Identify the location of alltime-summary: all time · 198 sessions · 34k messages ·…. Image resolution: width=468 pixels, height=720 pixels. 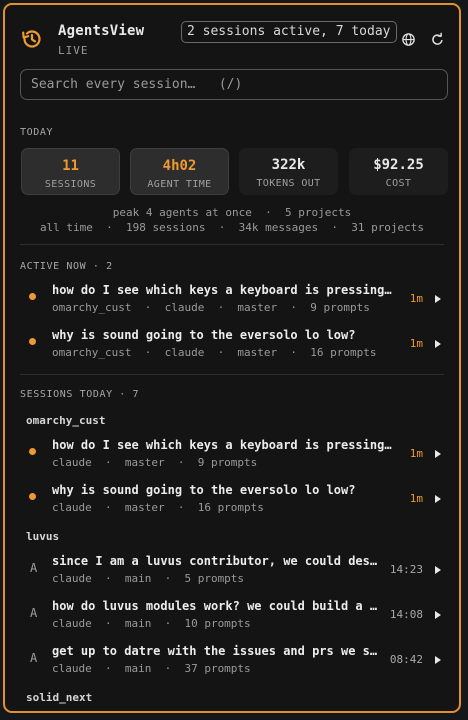
(232, 227).